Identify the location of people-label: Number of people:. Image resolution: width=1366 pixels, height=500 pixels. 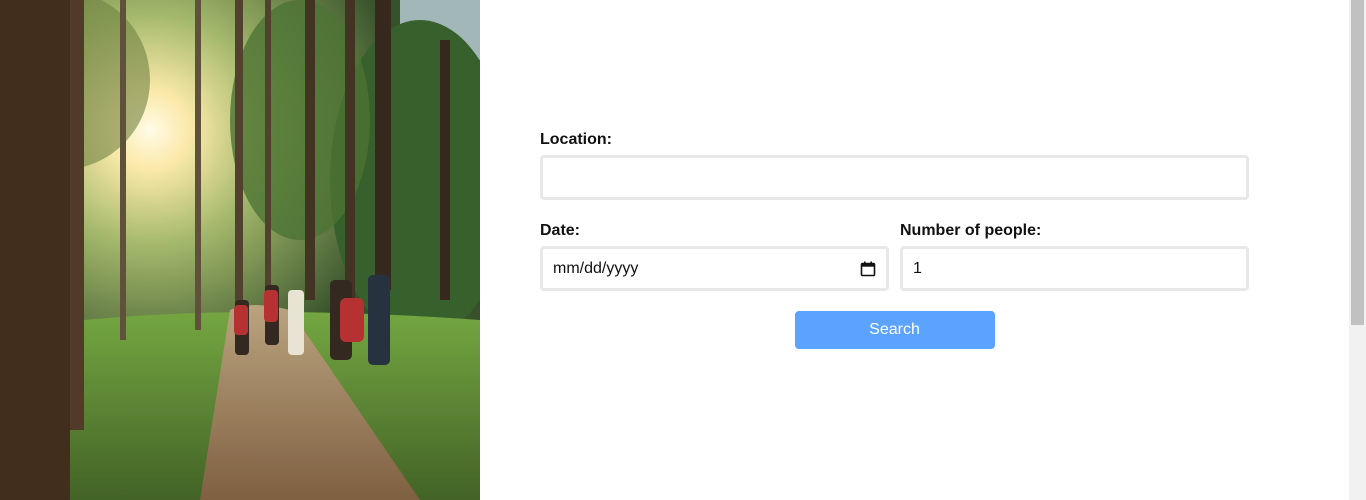
(971, 230).